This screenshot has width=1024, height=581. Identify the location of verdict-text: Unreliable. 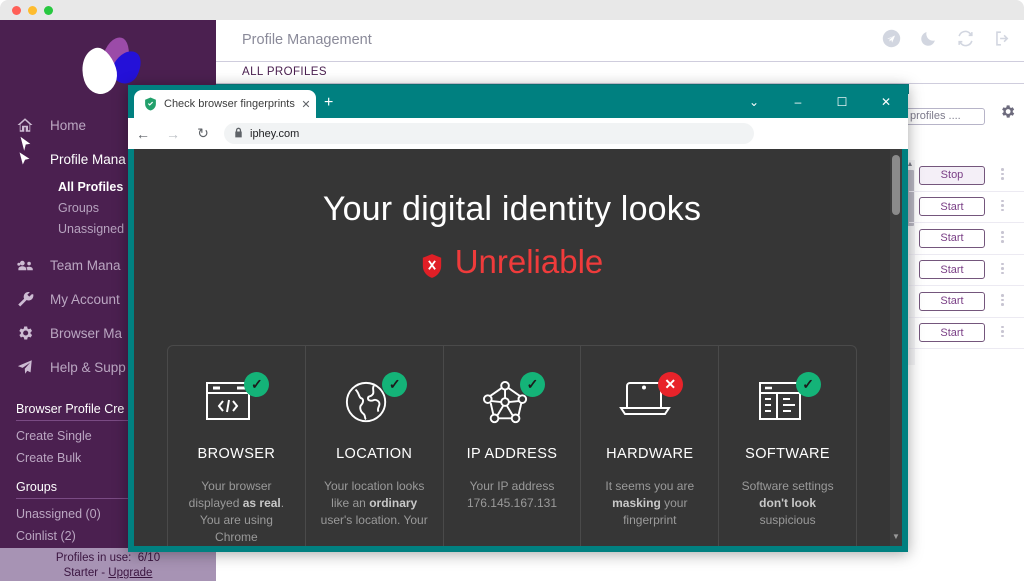
(529, 261).